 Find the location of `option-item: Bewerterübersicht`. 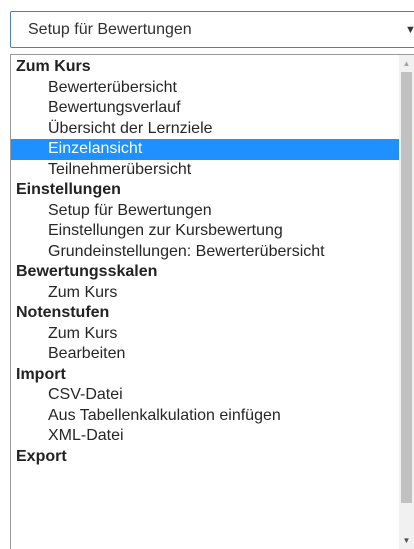

option-item: Bewerterübersicht is located at coordinates (205, 88).